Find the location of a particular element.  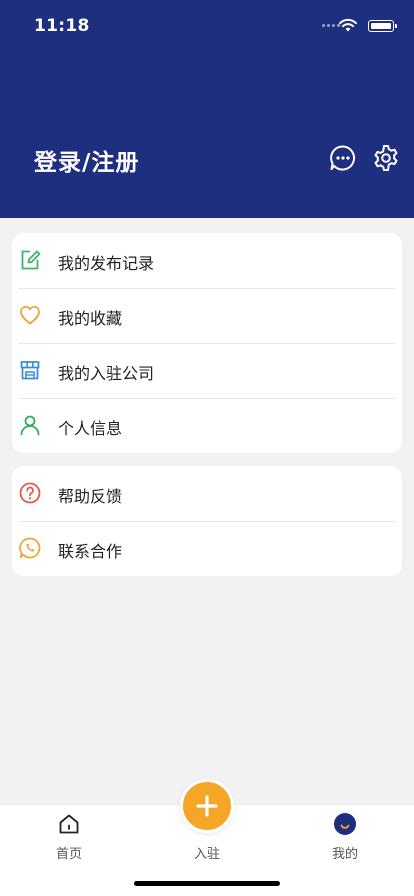

menu-item-label: 个人信息 is located at coordinates (90, 428).